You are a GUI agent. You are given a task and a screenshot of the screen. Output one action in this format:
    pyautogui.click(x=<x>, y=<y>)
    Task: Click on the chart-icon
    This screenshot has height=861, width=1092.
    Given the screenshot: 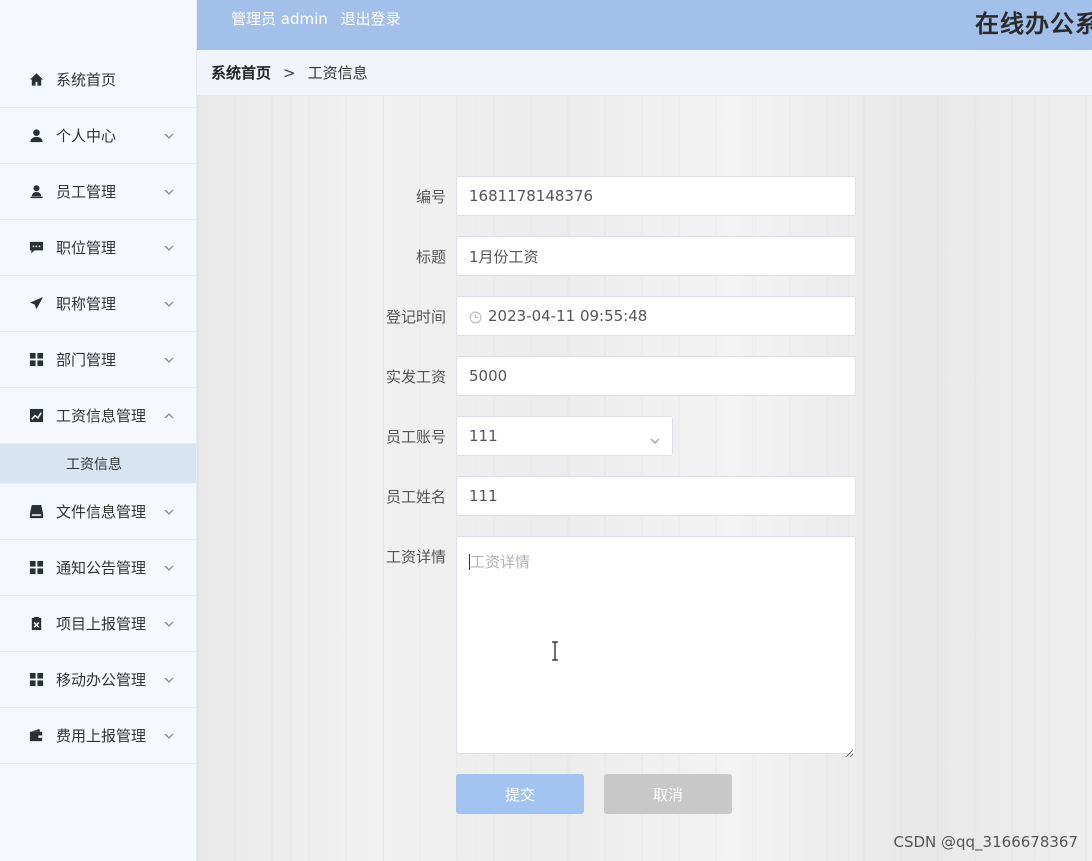 What is the action you would take?
    pyautogui.click(x=36, y=416)
    